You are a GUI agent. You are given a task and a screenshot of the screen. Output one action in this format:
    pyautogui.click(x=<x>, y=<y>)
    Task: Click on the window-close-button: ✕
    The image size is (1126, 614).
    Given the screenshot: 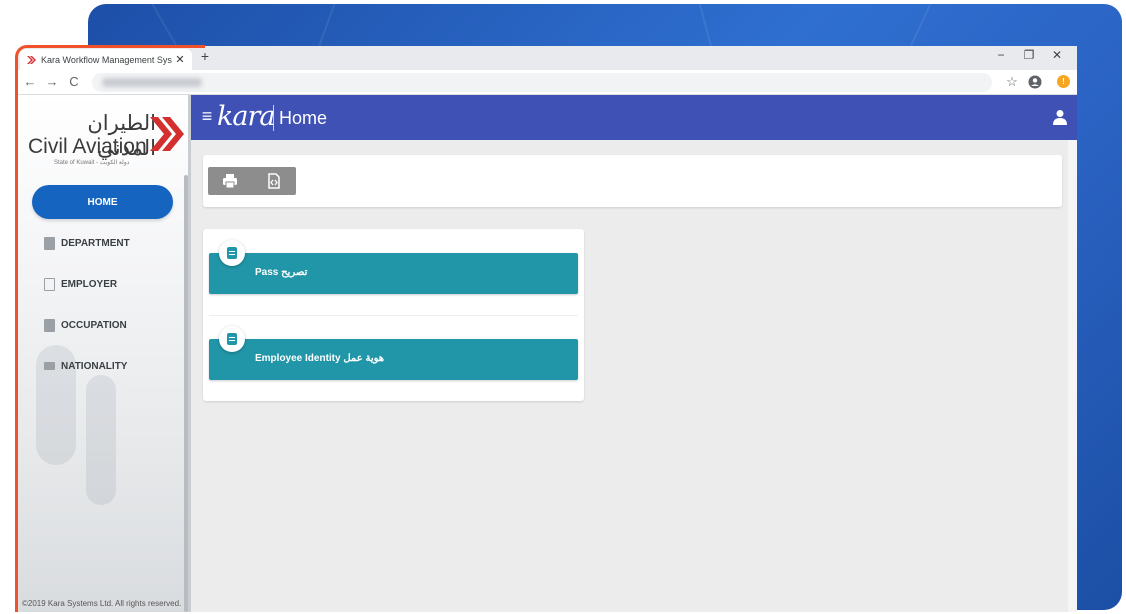 What is the action you would take?
    pyautogui.click(x=1057, y=55)
    